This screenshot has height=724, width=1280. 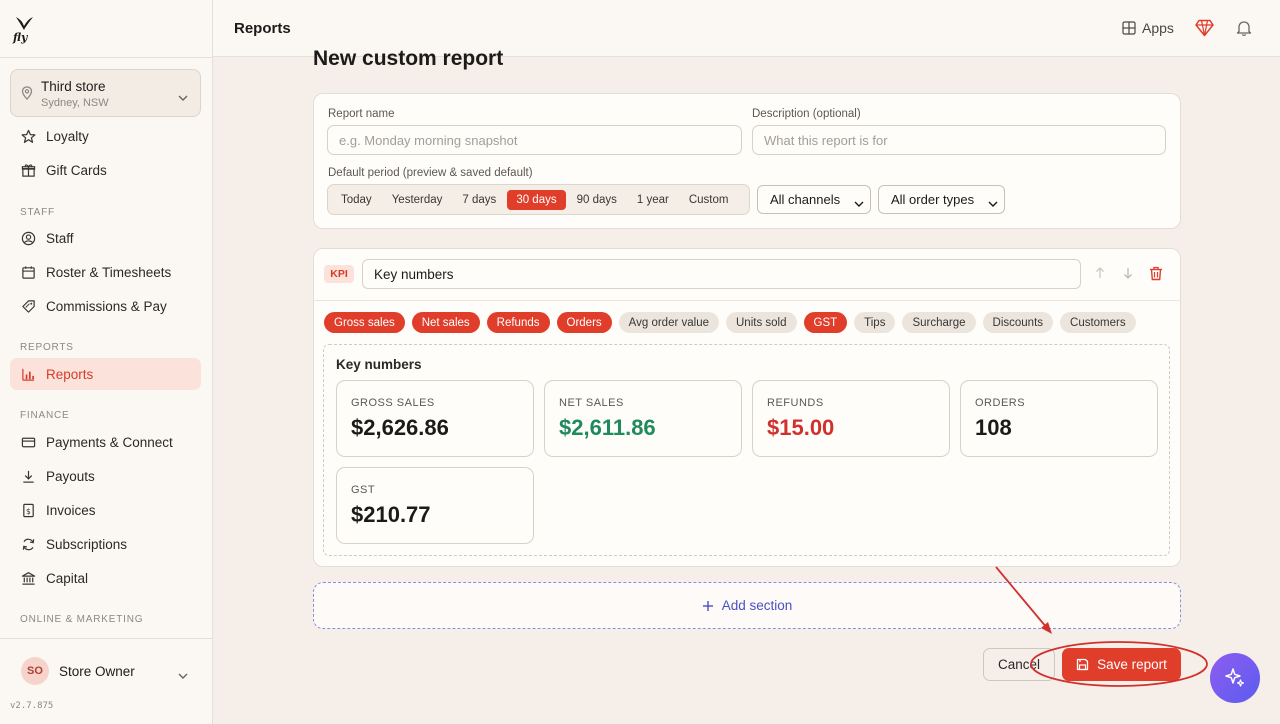 I want to click on metric-chip-net-sales: Net sales, so click(x=445, y=322).